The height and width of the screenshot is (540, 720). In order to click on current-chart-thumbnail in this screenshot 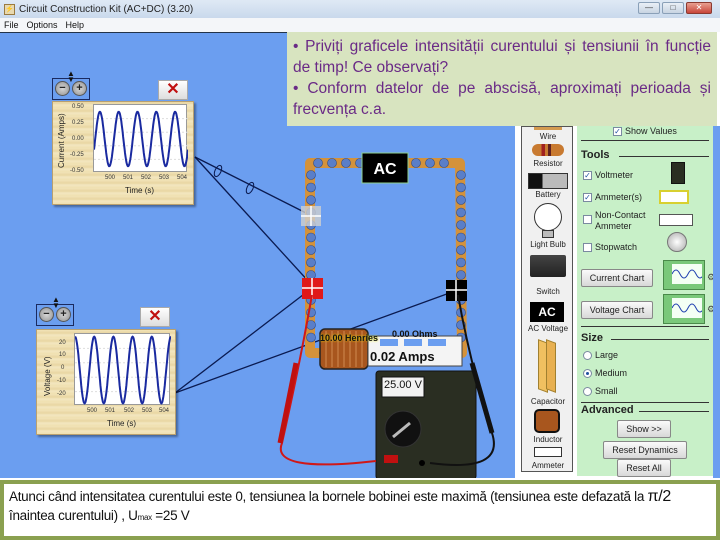, I will do `click(684, 275)`.